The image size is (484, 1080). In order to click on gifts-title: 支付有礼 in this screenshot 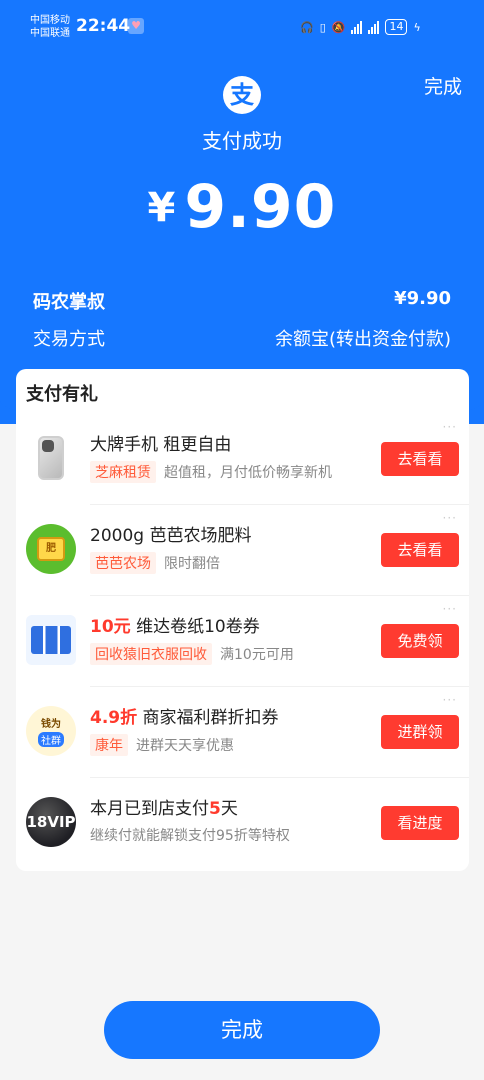, I will do `click(62, 394)`.